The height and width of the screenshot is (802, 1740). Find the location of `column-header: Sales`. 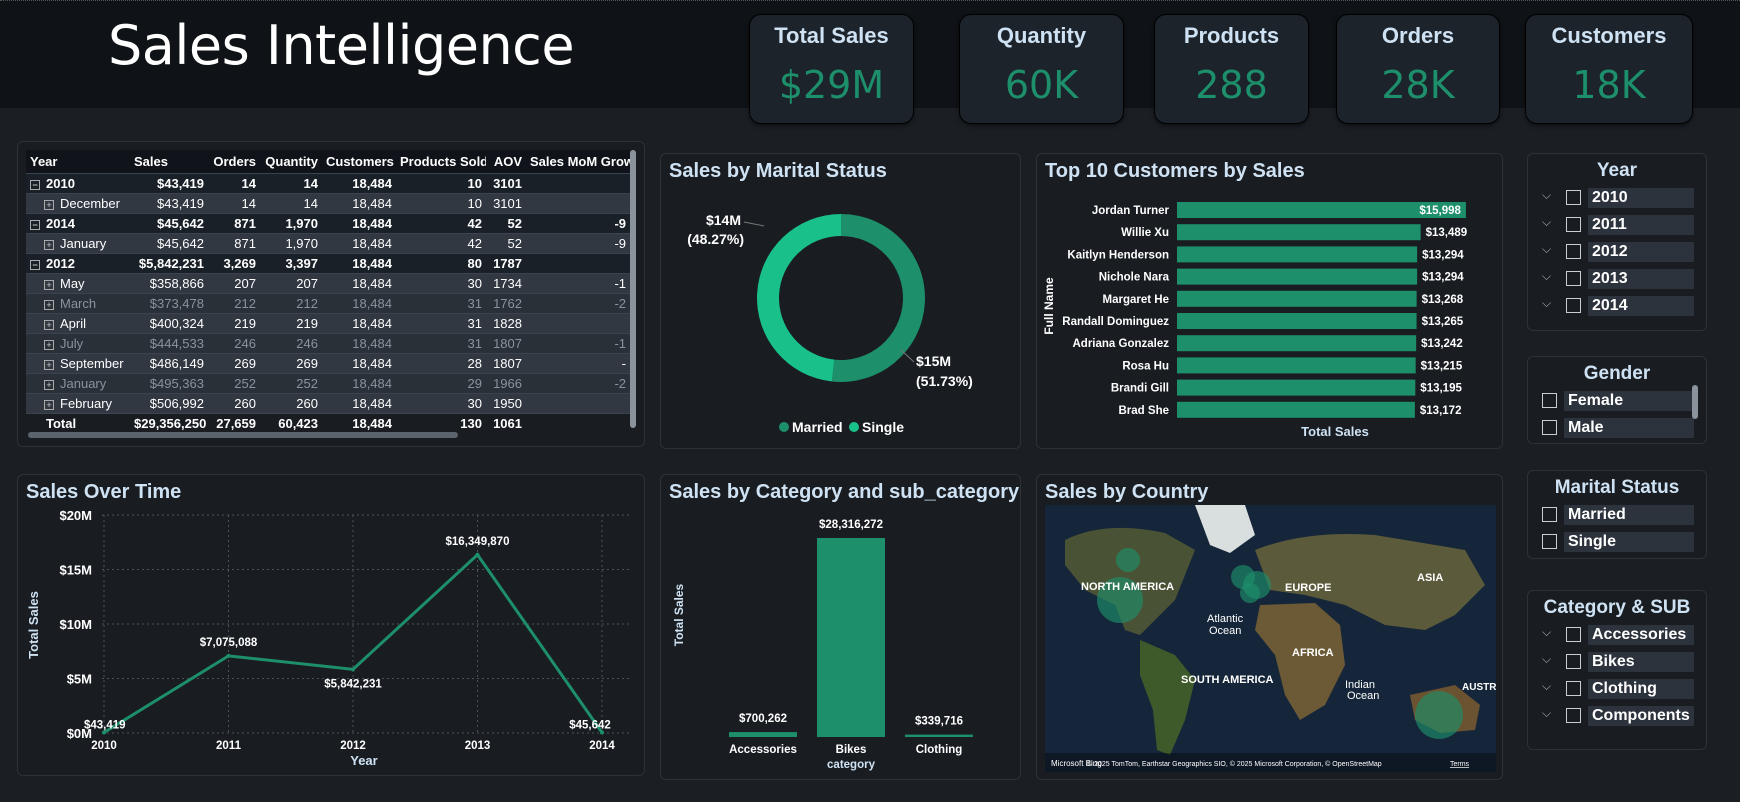

column-header: Sales is located at coordinates (169, 162).